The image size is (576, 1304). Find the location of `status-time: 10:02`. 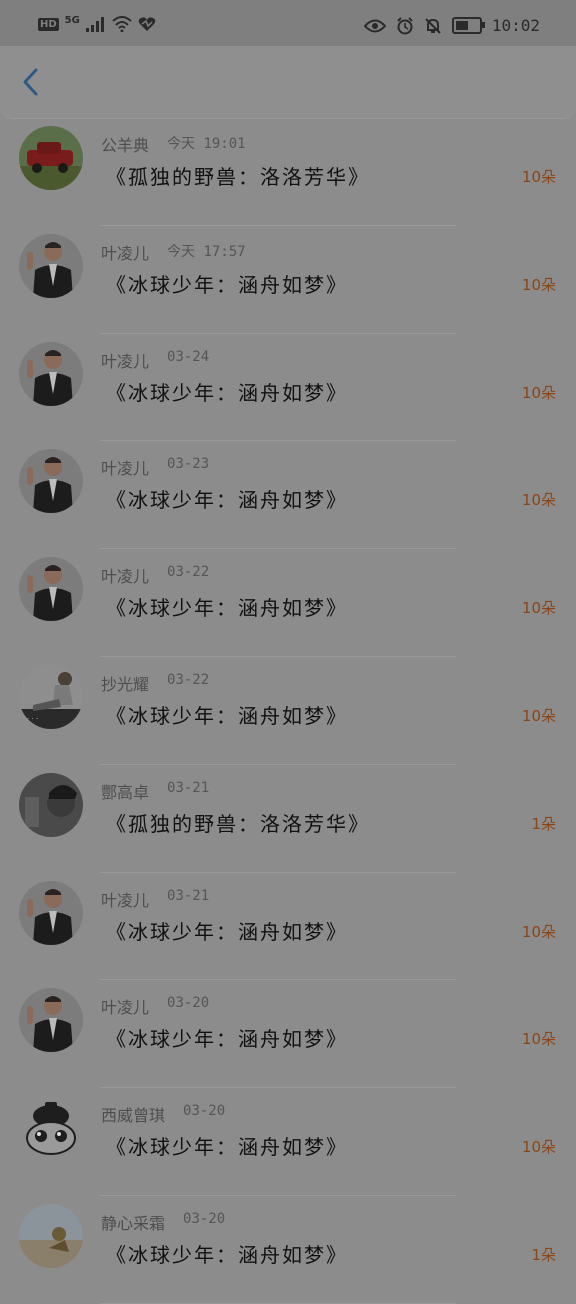

status-time: 10:02 is located at coordinates (515, 25).